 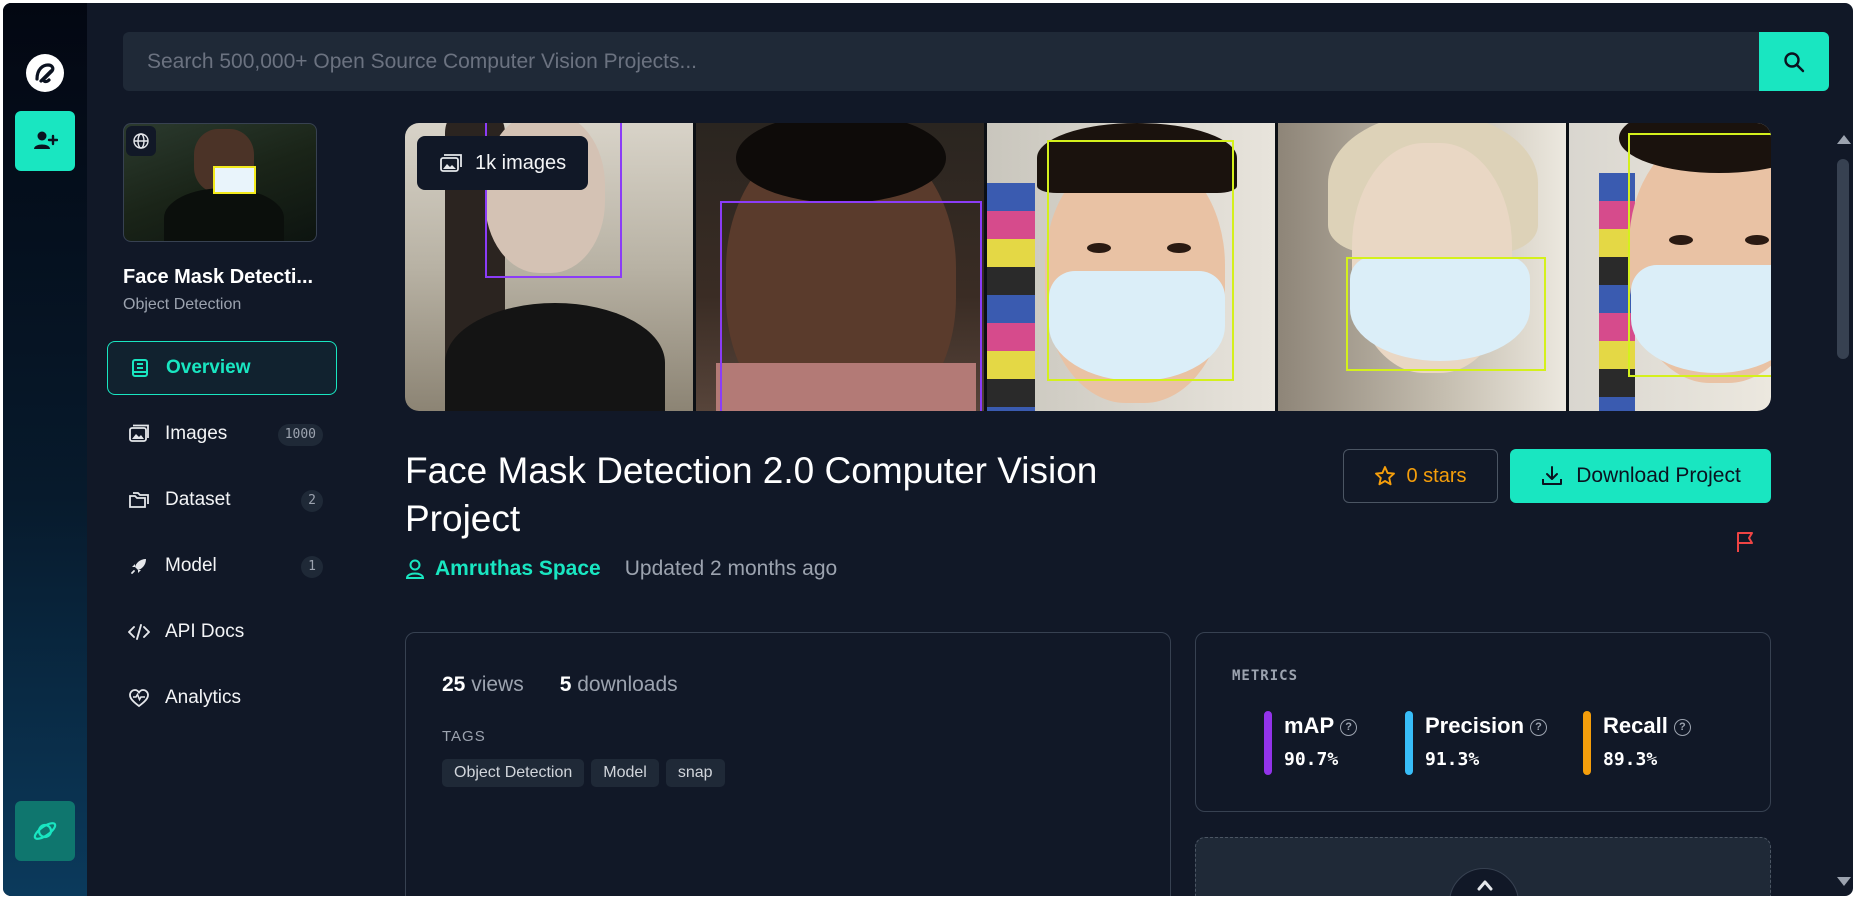 What do you see at coordinates (1484, 882) in the screenshot?
I see `upload-icon` at bounding box center [1484, 882].